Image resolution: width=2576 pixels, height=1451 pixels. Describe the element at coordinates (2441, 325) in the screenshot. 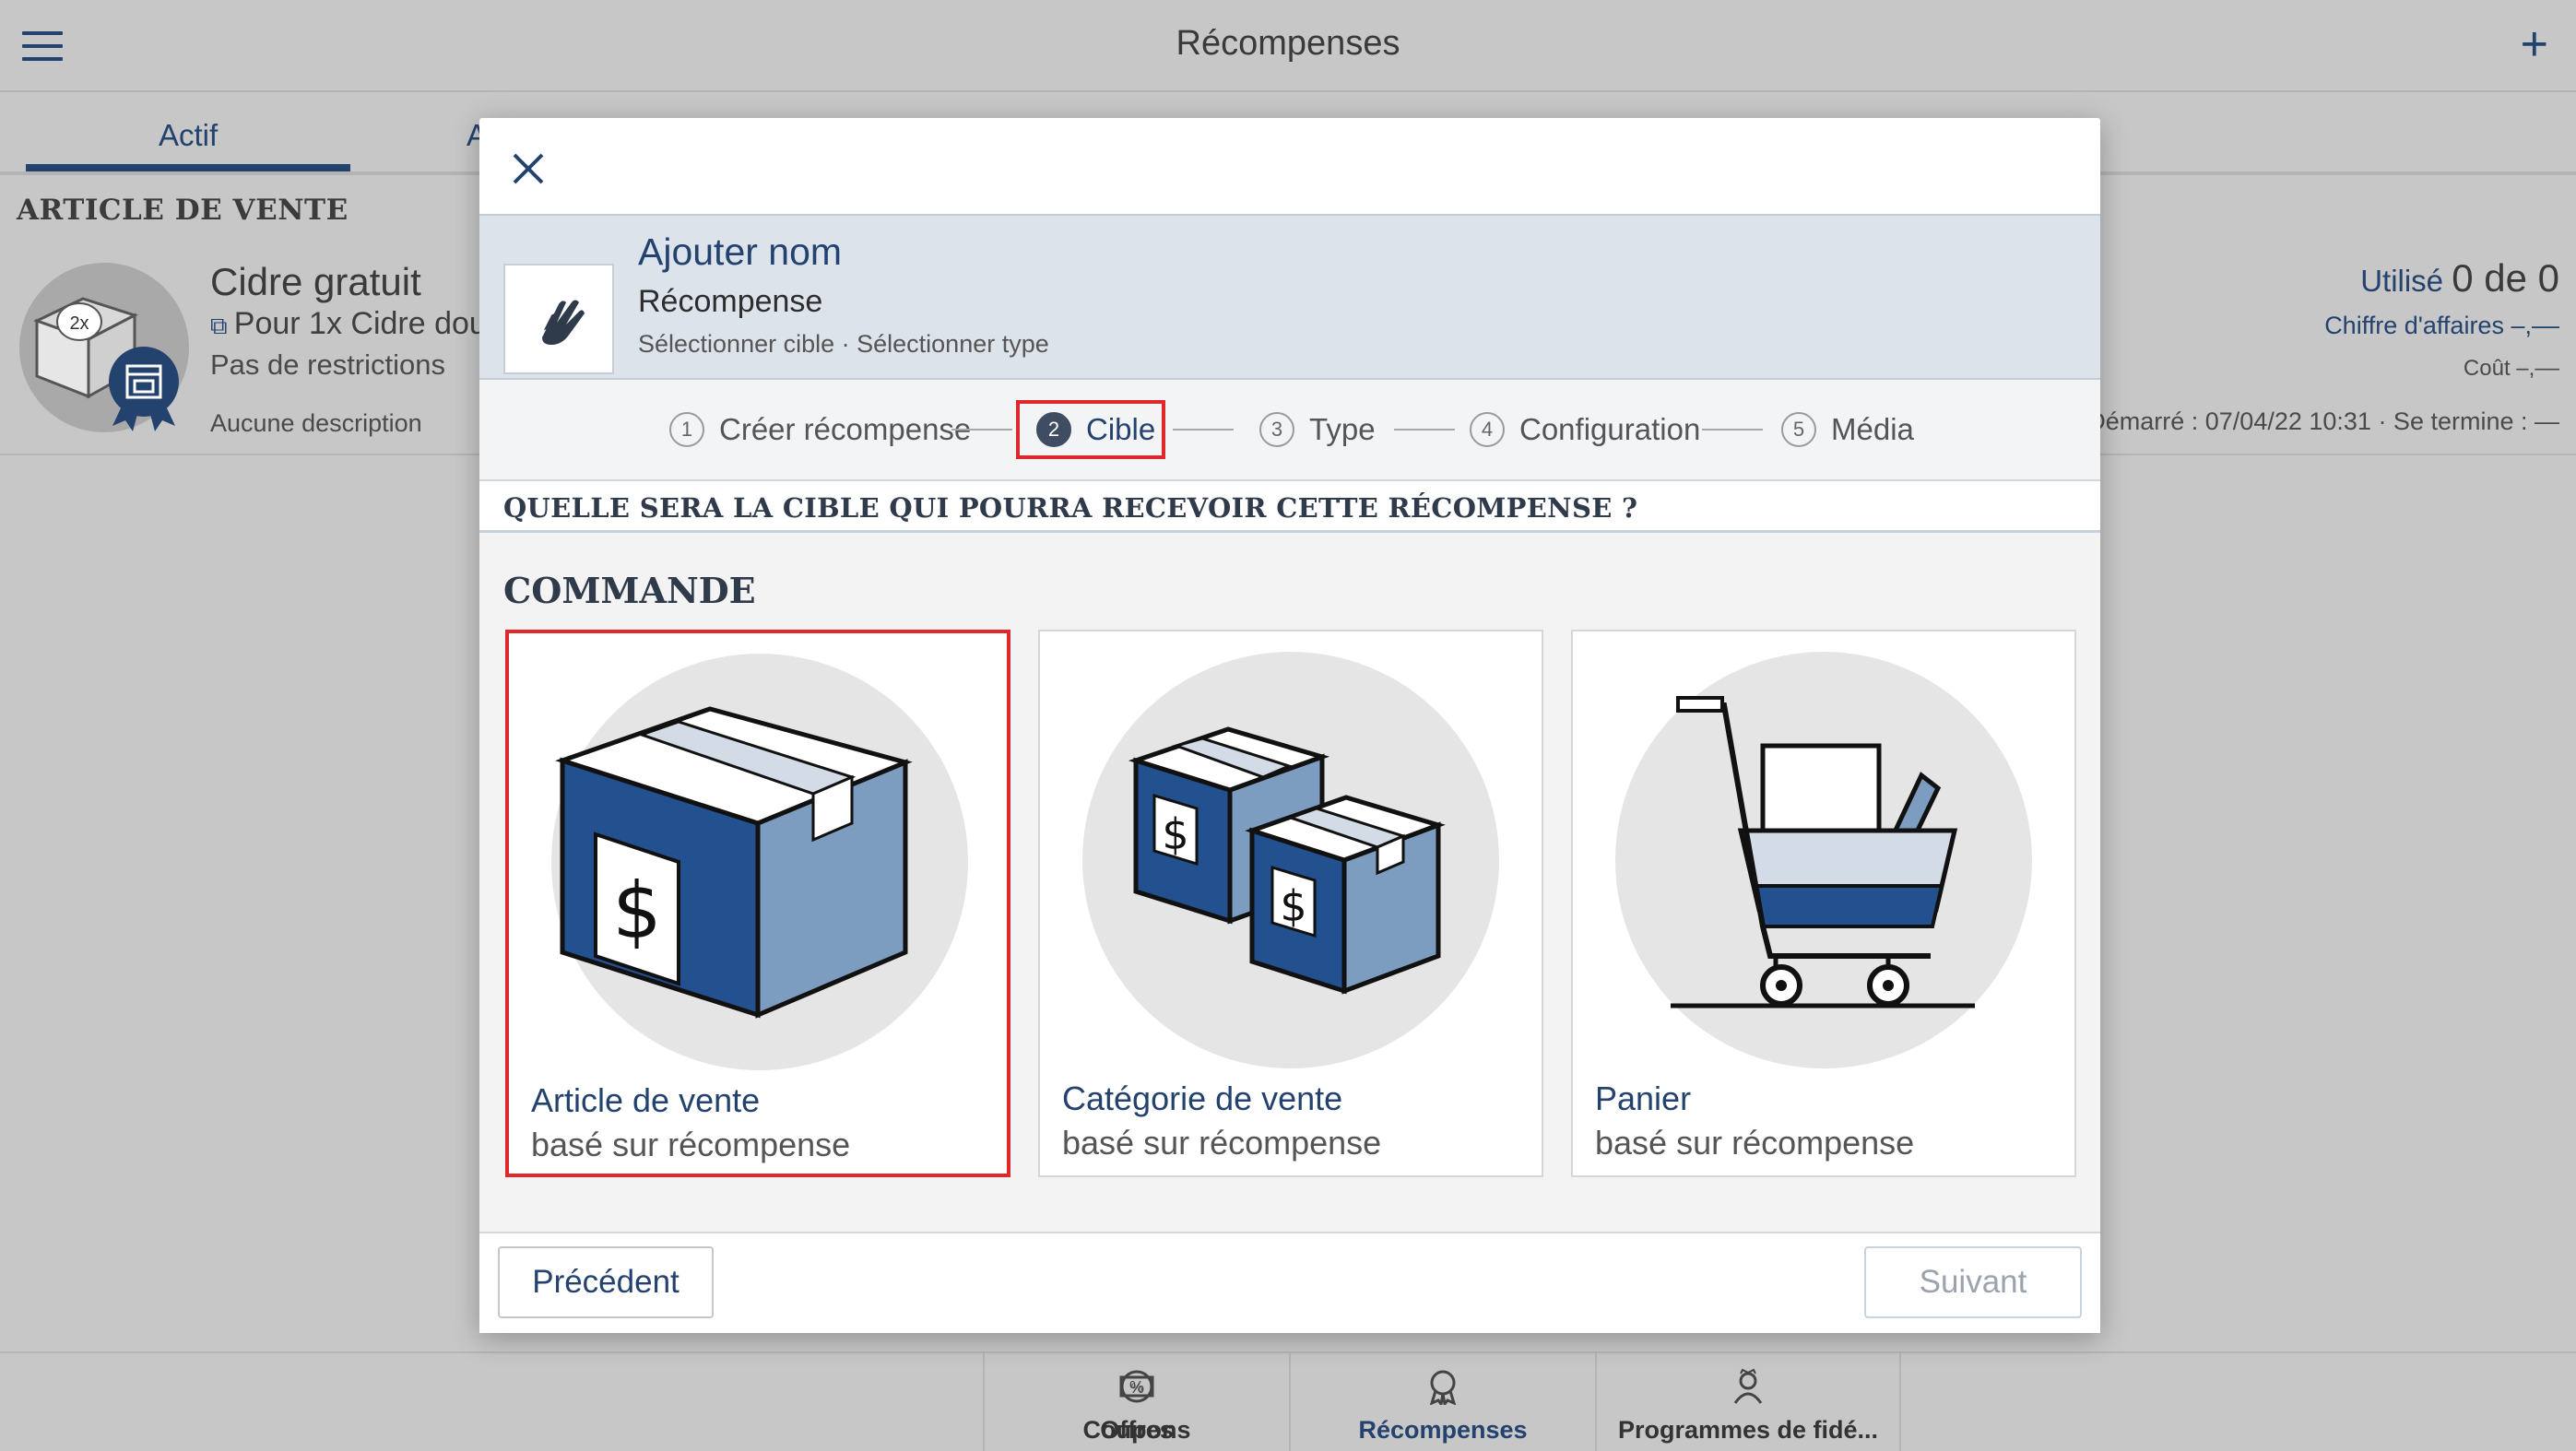

I see `item-revenue: Chiffre d'affaires –,––` at that location.